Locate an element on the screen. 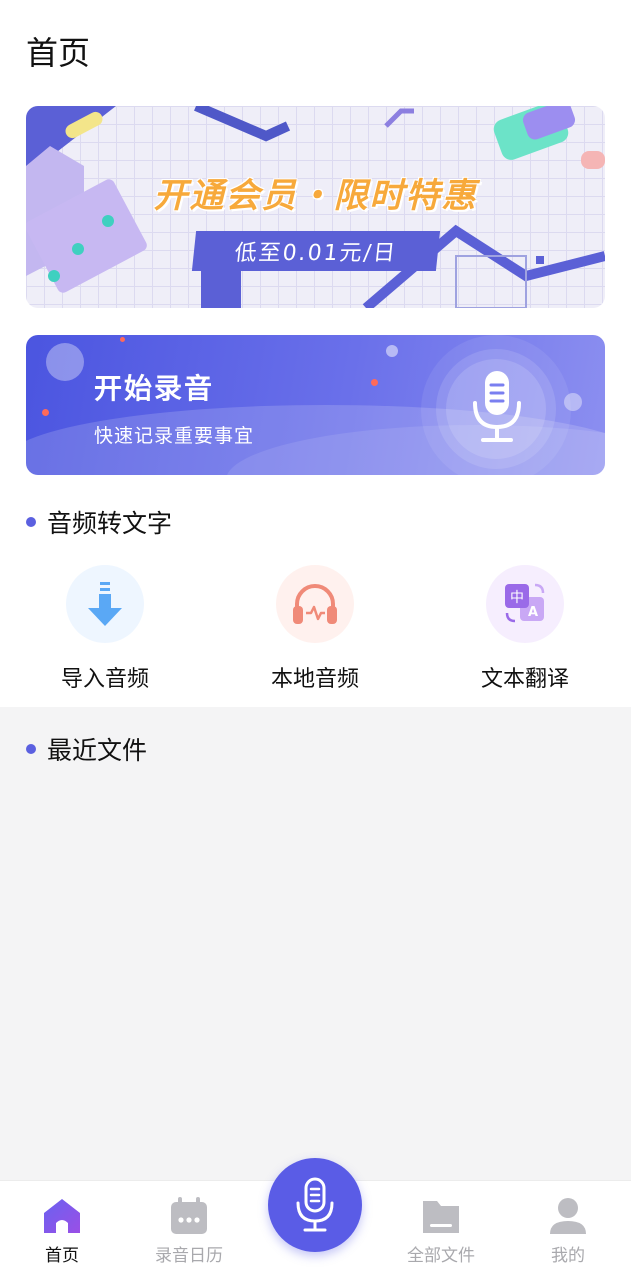  recent-section-header: 最近文件 is located at coordinates (86, 749).